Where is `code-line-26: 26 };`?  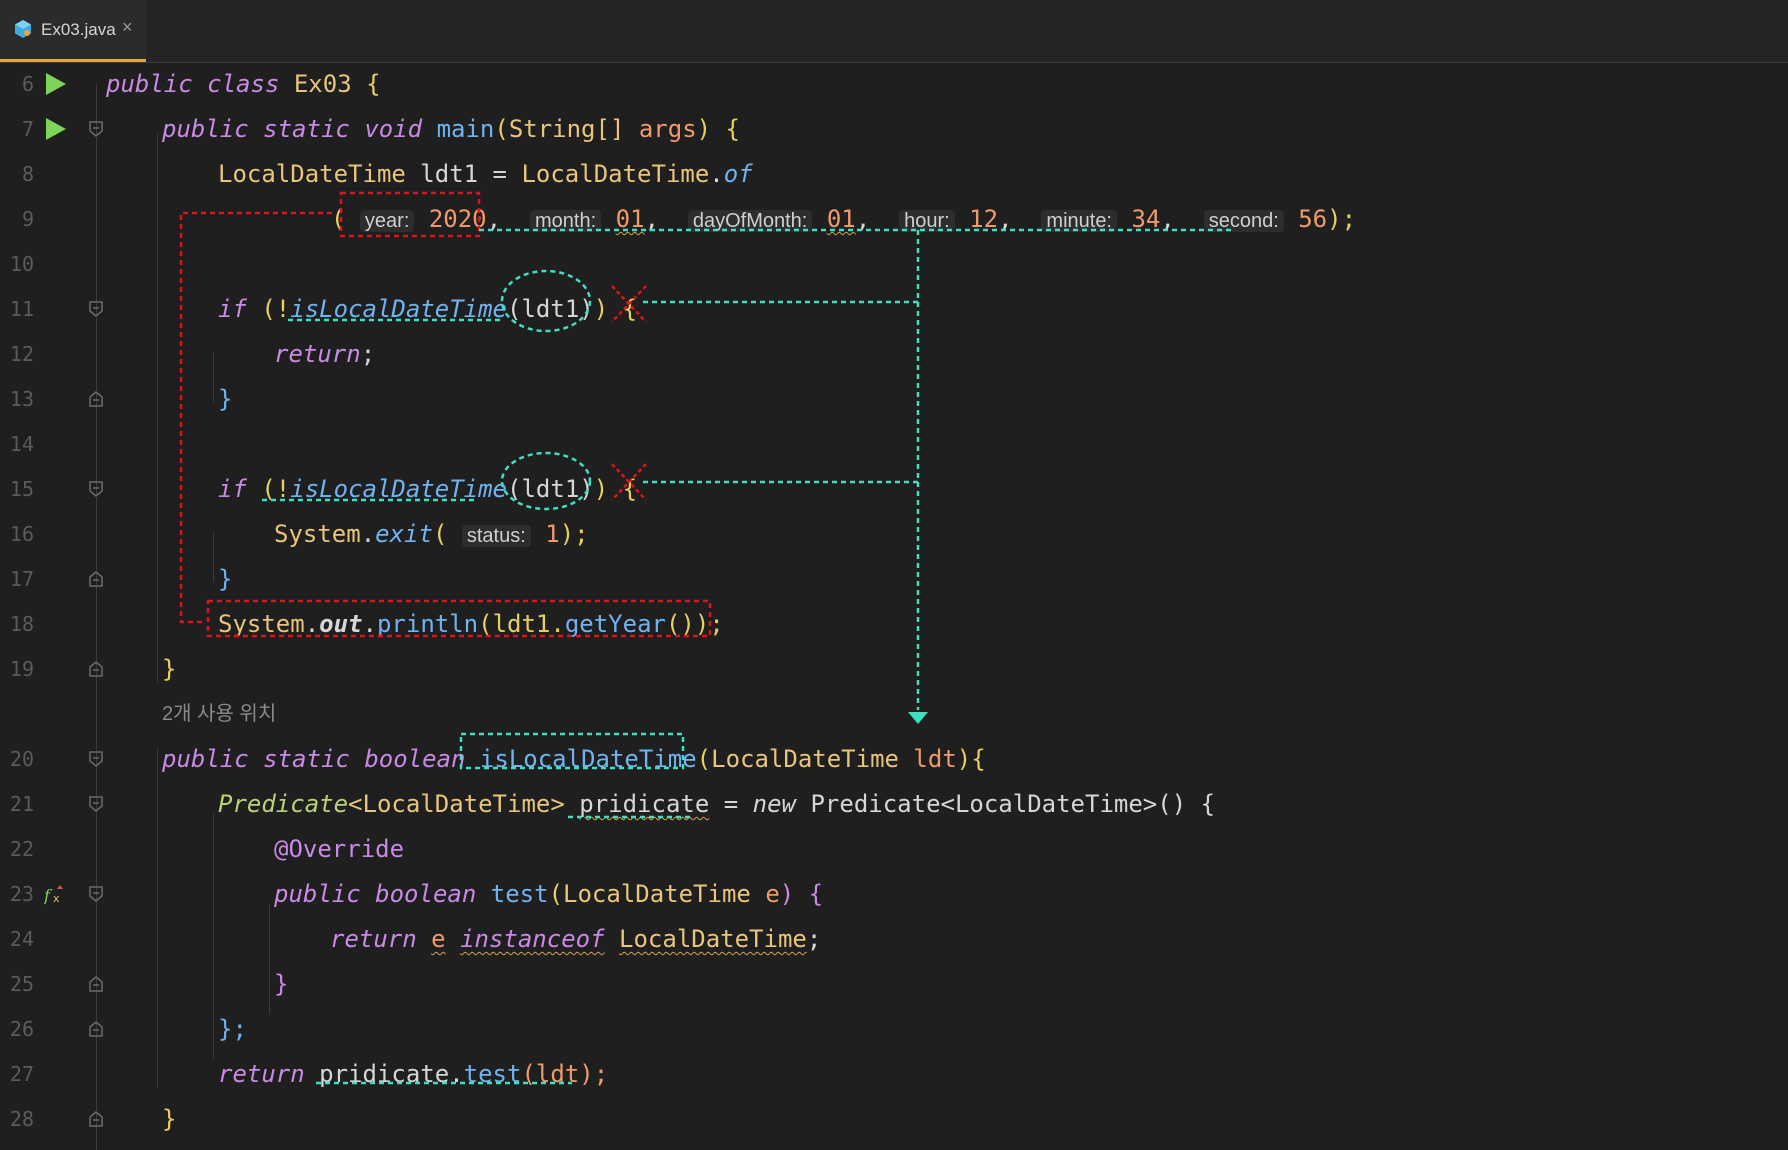
code-line-26: 26 }; is located at coordinates (894, 1029).